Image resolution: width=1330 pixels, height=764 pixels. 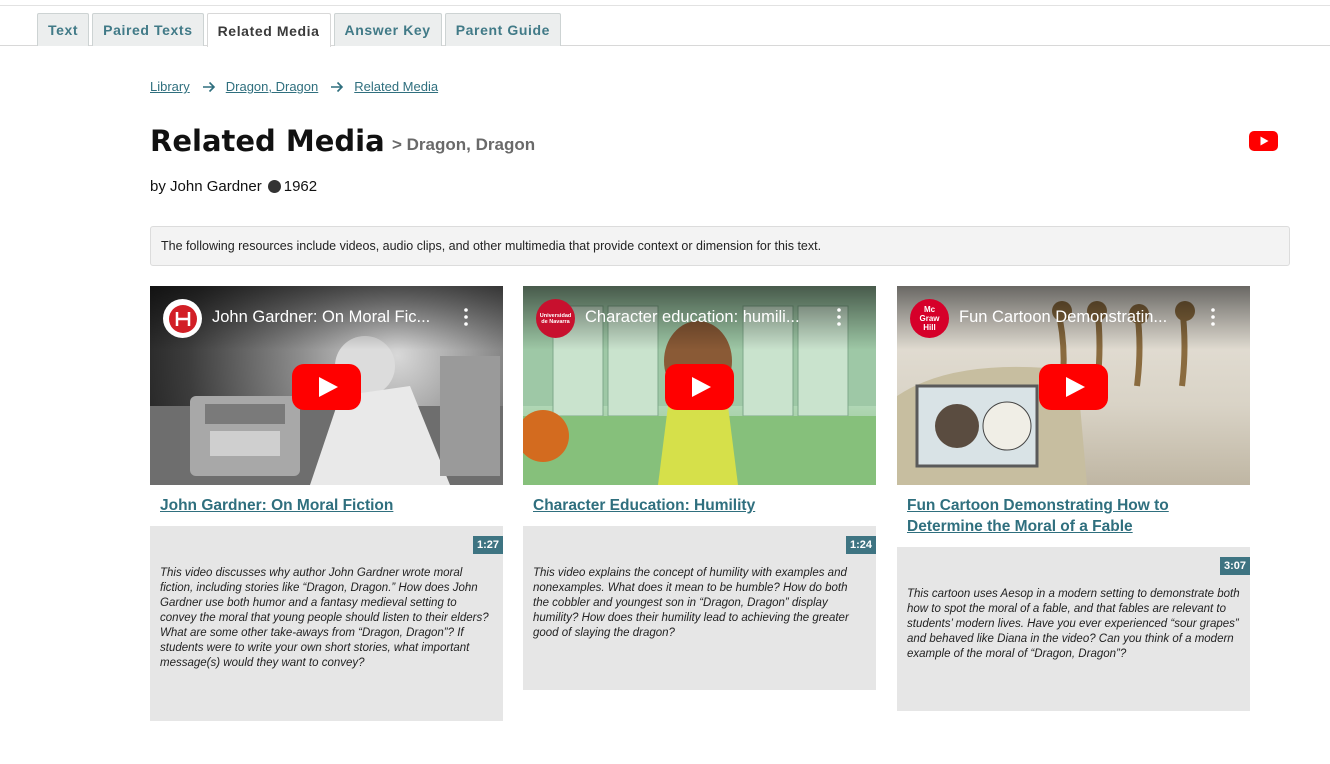 What do you see at coordinates (272, 86) in the screenshot?
I see `breadcrumb-dragon-dragon: Dragon, Dragon` at bounding box center [272, 86].